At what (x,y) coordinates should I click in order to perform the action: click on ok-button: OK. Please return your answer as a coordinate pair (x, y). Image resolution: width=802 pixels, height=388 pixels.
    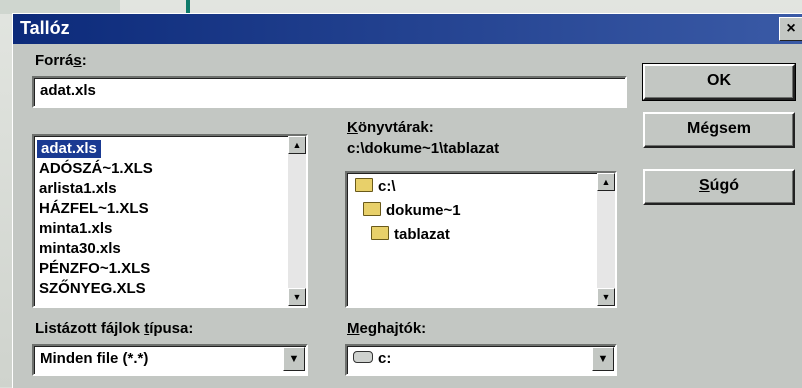
    Looking at the image, I should click on (719, 82).